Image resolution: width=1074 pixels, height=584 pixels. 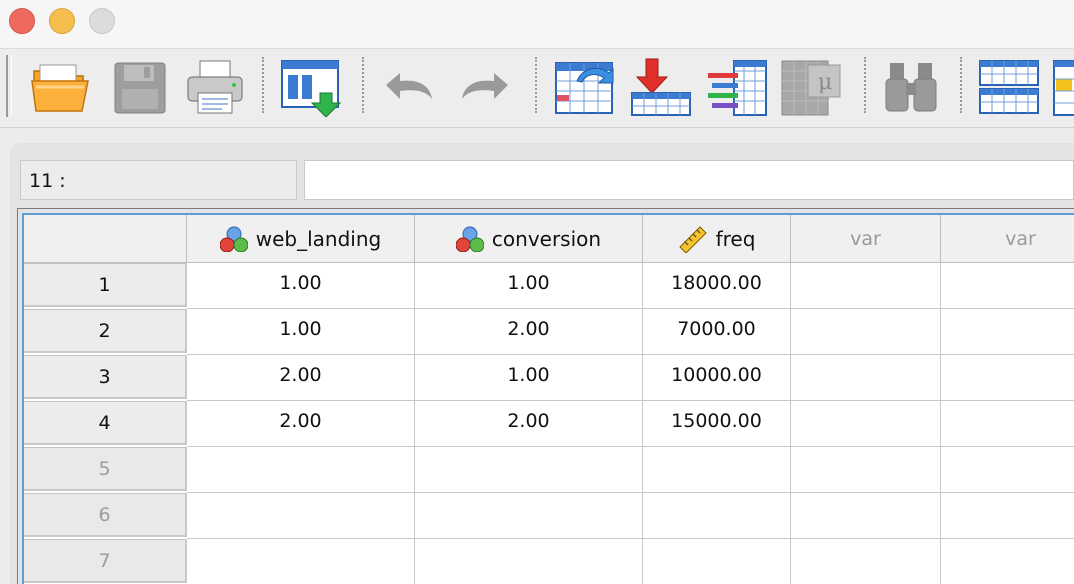 I want to click on column-header-label: web_landing, so click(x=318, y=238).